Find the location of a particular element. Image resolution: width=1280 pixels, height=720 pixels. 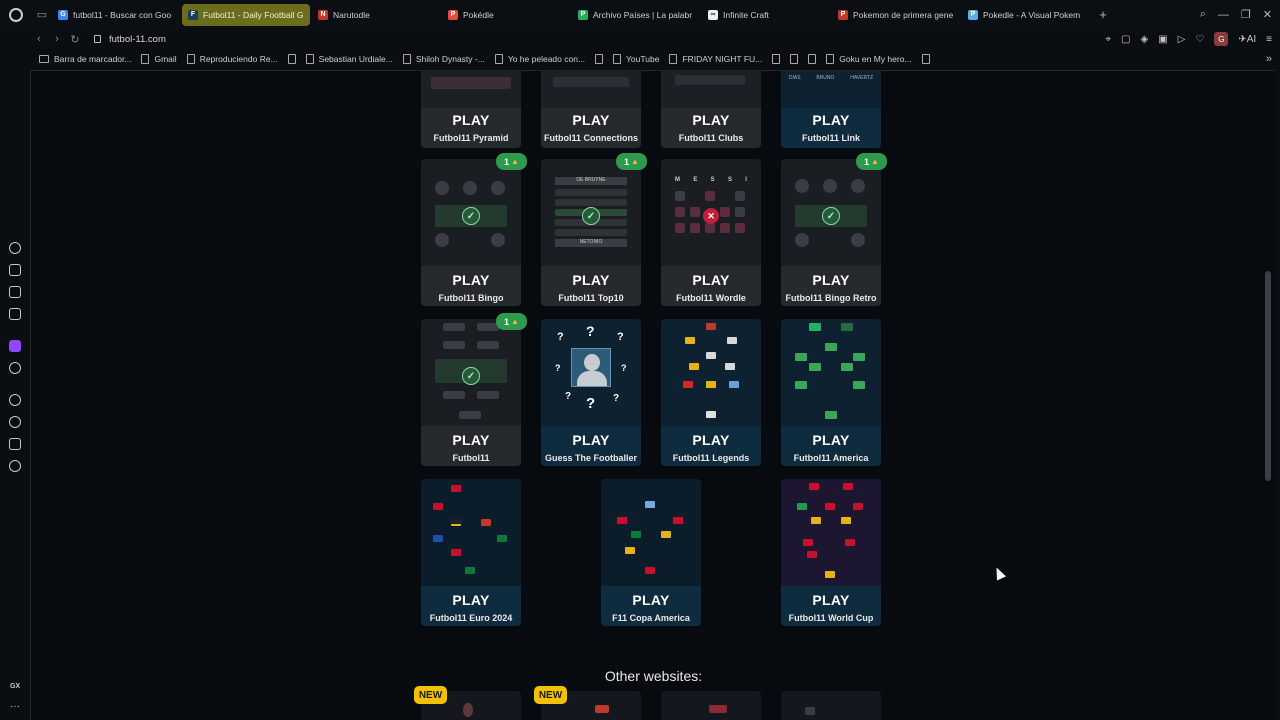

browser-sidebar: GX ··· is located at coordinates (15, 395).